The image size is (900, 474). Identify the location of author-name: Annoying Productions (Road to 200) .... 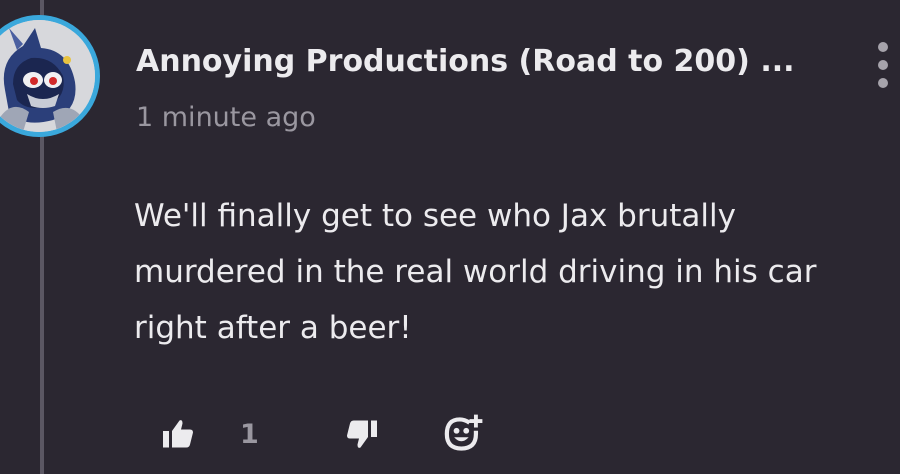
(497, 62).